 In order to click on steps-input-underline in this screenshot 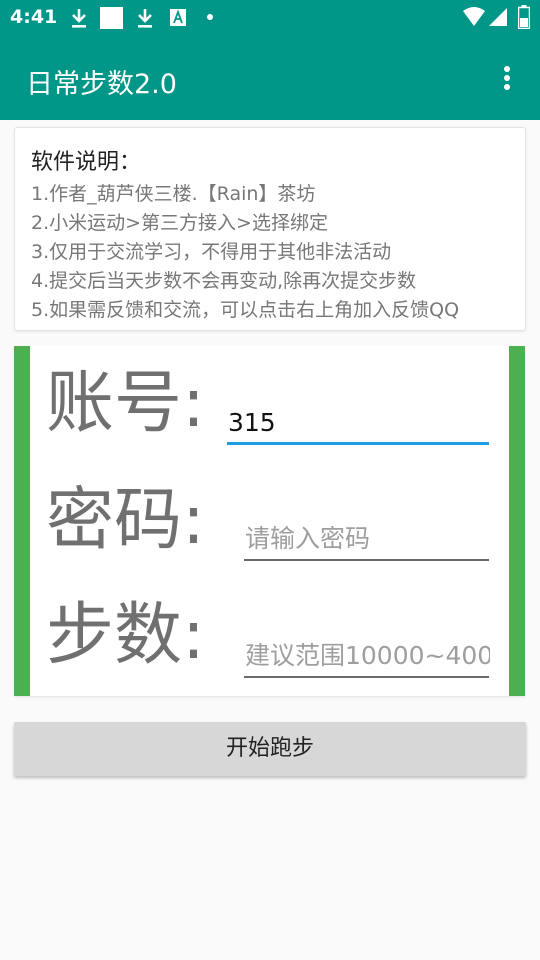, I will do `click(366, 677)`.